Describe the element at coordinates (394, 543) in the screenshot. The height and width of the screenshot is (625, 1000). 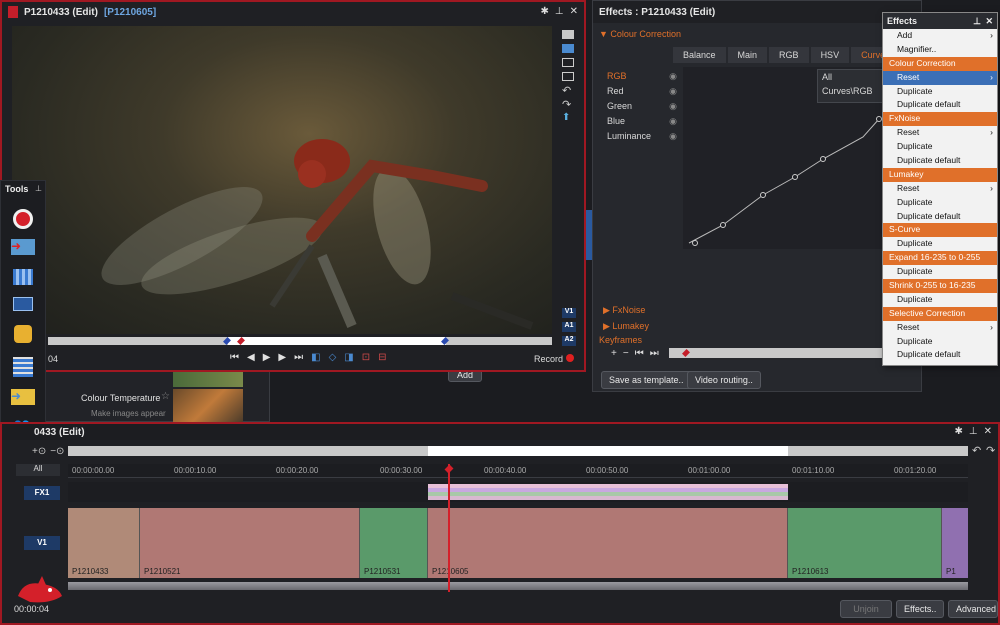
I see `clip-p1210531: P1210531` at that location.